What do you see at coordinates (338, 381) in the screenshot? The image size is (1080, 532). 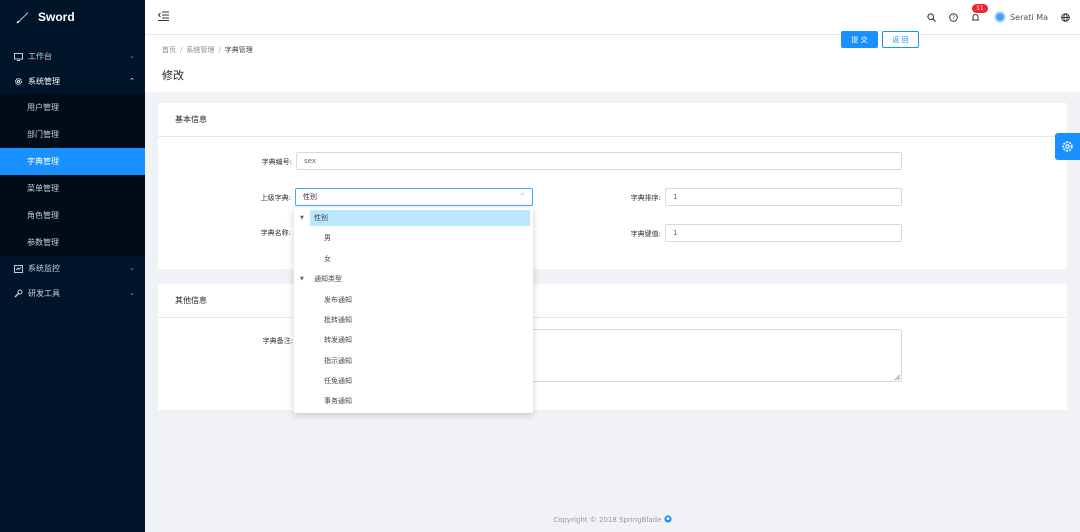 I see `tree-node-label: 任免通知` at bounding box center [338, 381].